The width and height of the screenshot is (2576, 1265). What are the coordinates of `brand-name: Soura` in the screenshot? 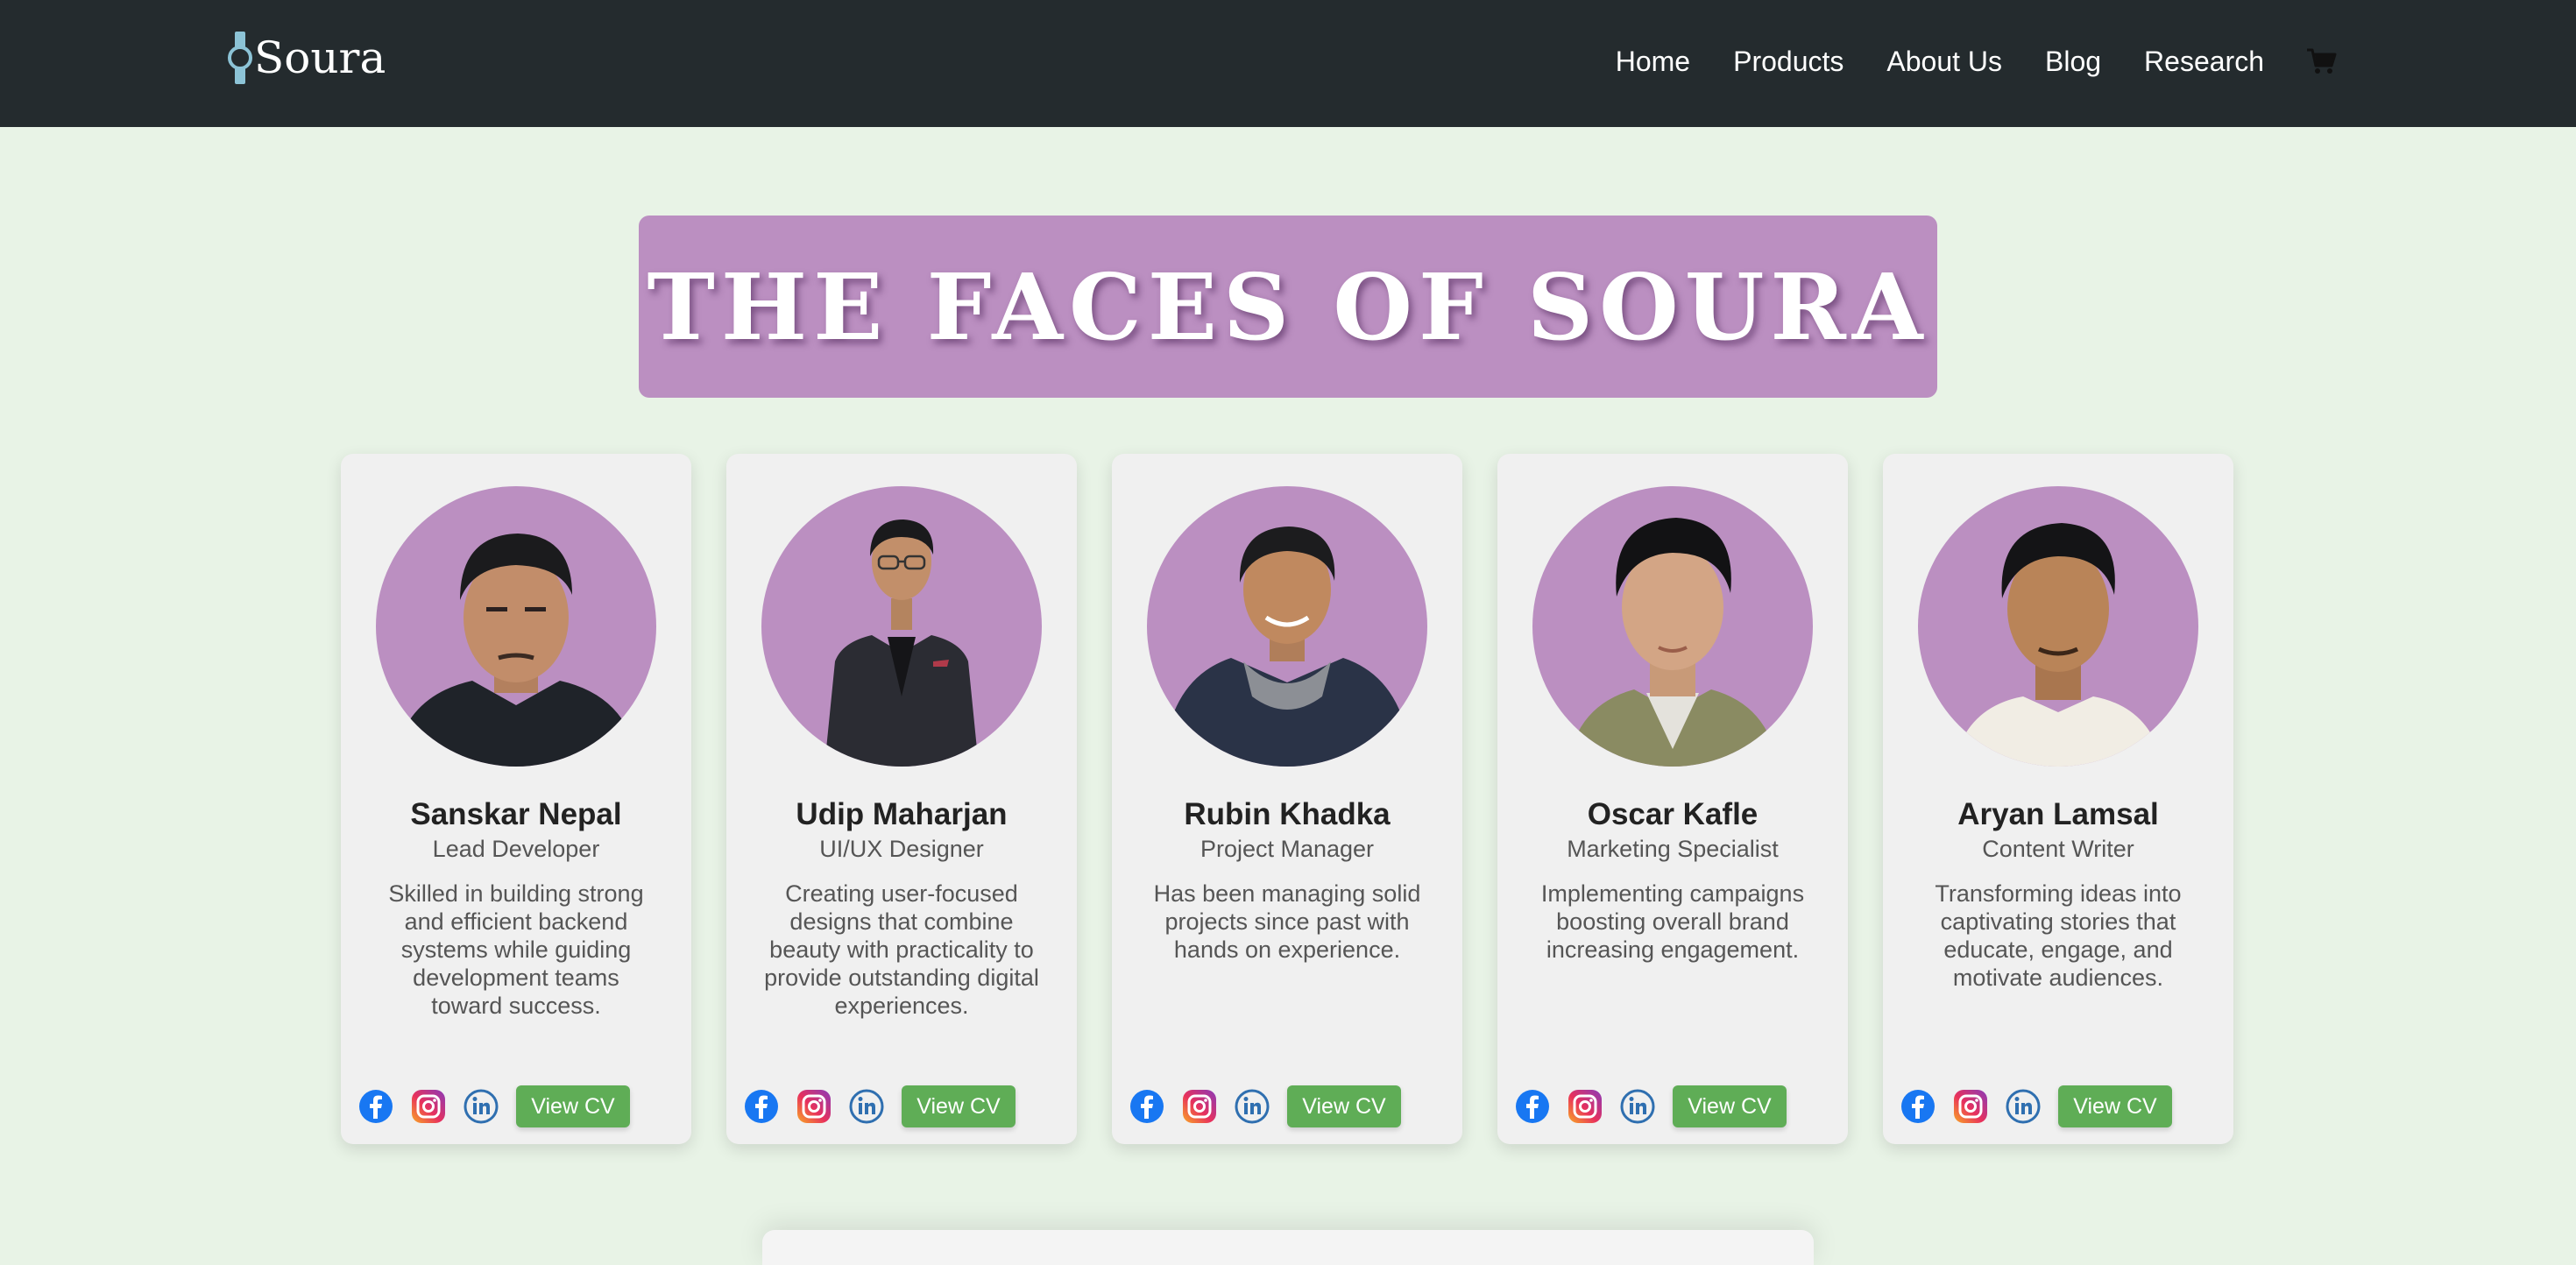 It's located at (320, 58).